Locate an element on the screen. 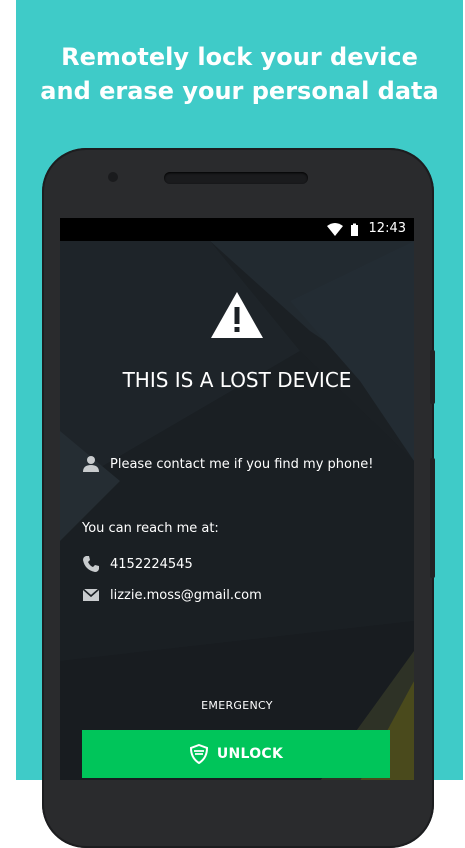 The image size is (465, 848). lost-device-title: THIS IS A LOST DEVICE is located at coordinates (237, 380).